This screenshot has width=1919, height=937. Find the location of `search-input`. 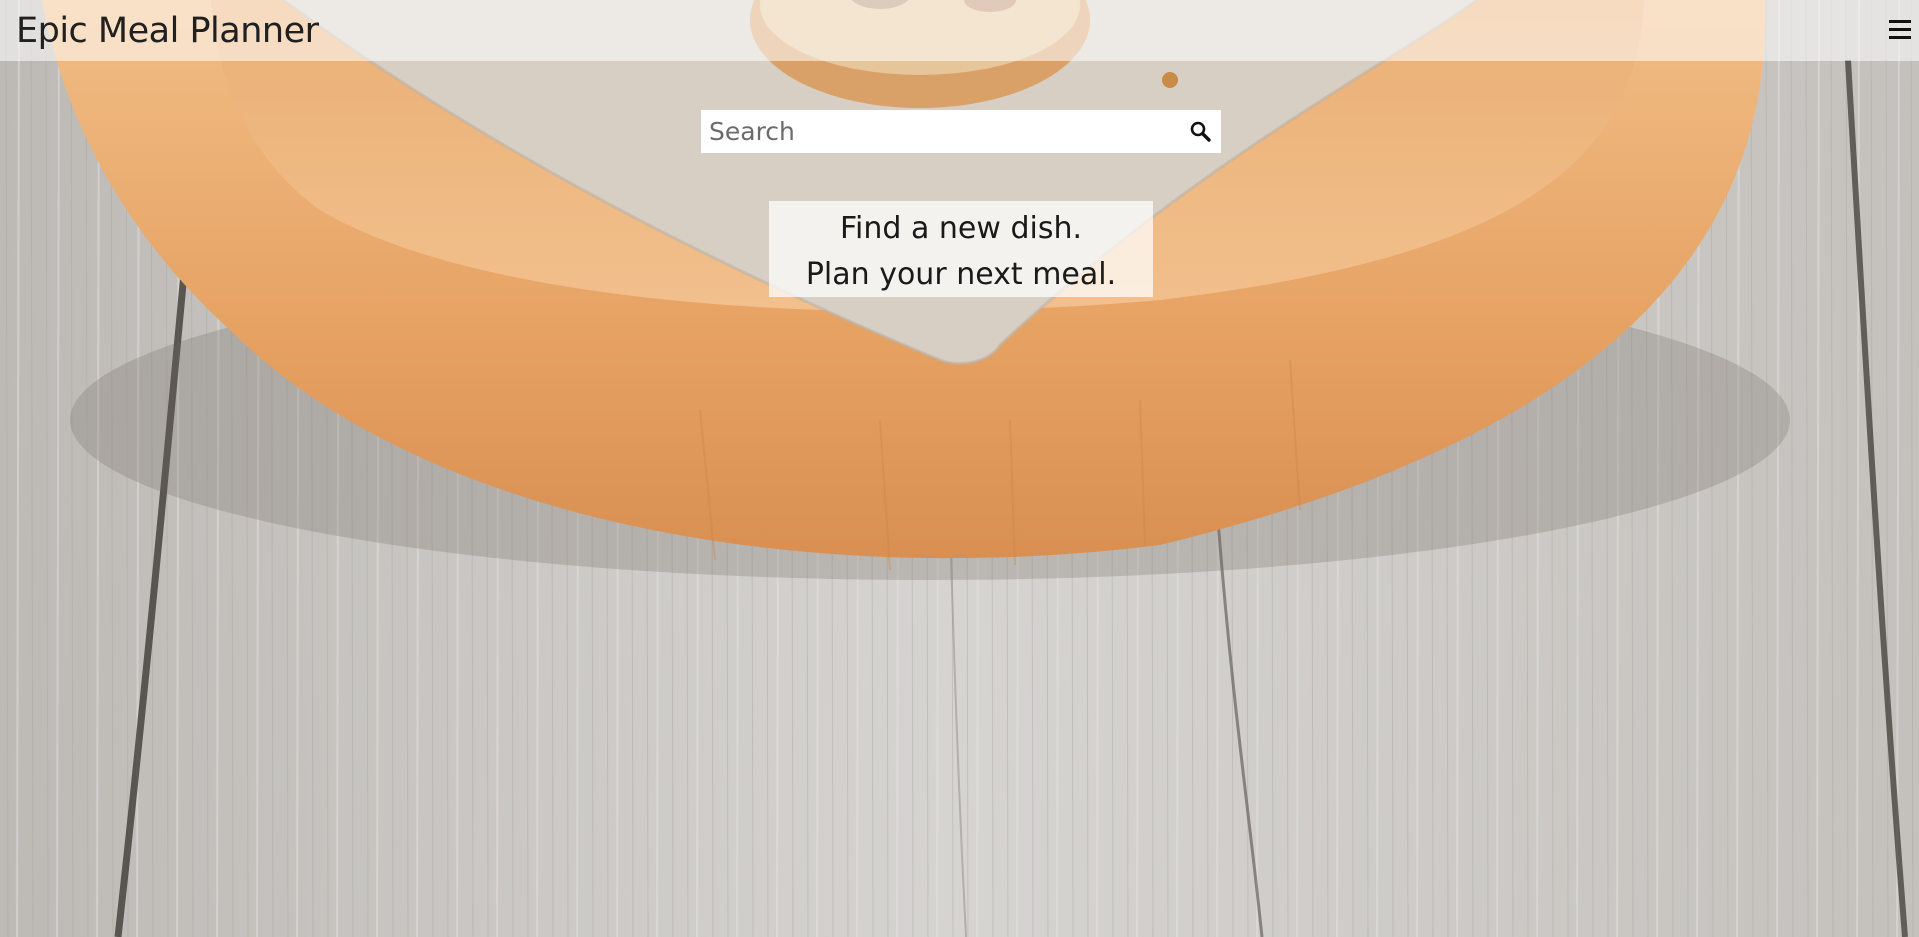

search-input is located at coordinates (936, 131).